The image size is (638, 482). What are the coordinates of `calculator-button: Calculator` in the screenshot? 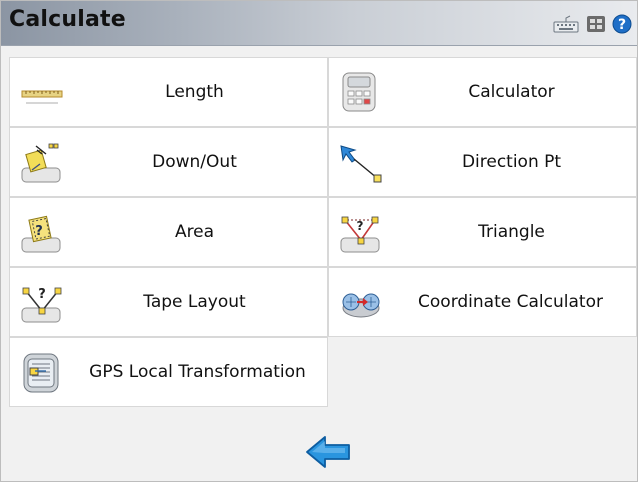 It's located at (482, 92).